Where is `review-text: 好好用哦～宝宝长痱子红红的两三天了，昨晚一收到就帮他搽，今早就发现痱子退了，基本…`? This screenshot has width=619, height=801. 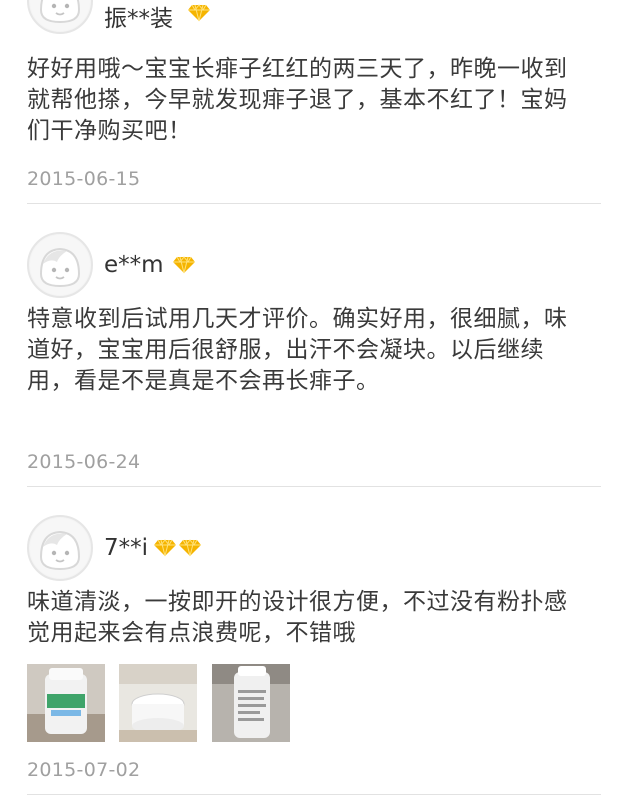 review-text: 好好用哦～宝宝长痱子红红的两三天了，昨晚一收到就帮他搽，今早就发现痱子退了，基本… is located at coordinates (297, 100).